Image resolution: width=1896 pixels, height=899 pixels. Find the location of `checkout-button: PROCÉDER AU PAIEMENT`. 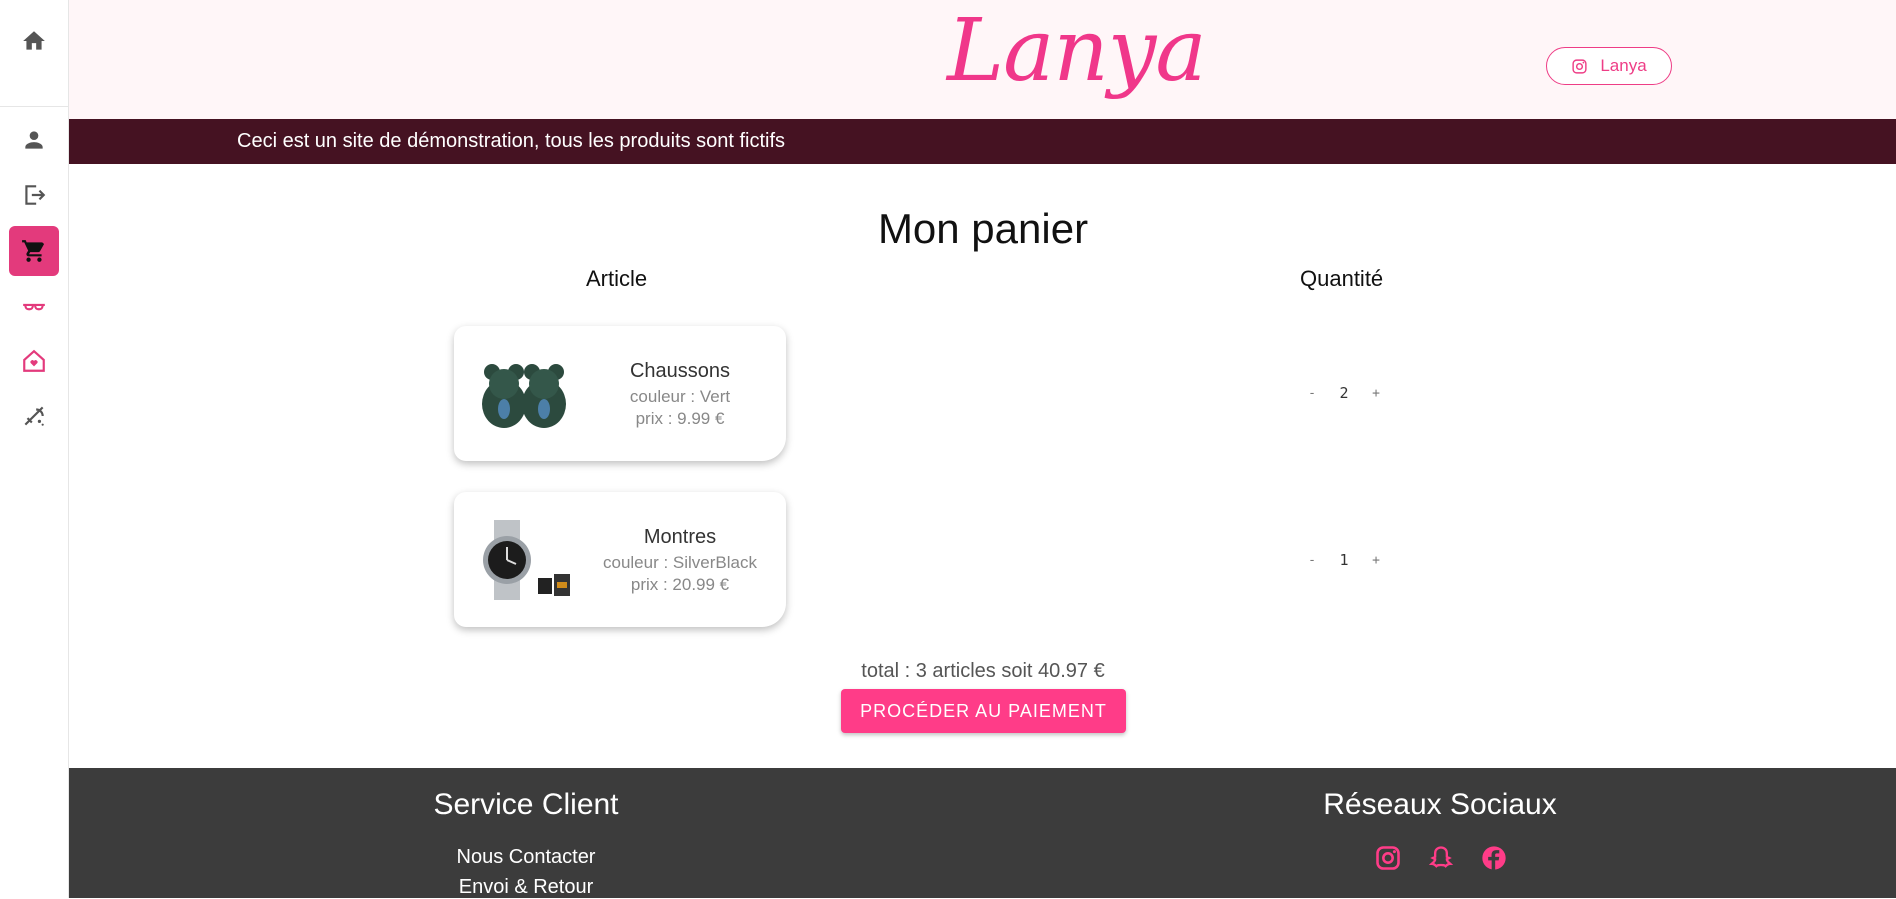

checkout-button: PROCÉDER AU PAIEMENT is located at coordinates (983, 711).